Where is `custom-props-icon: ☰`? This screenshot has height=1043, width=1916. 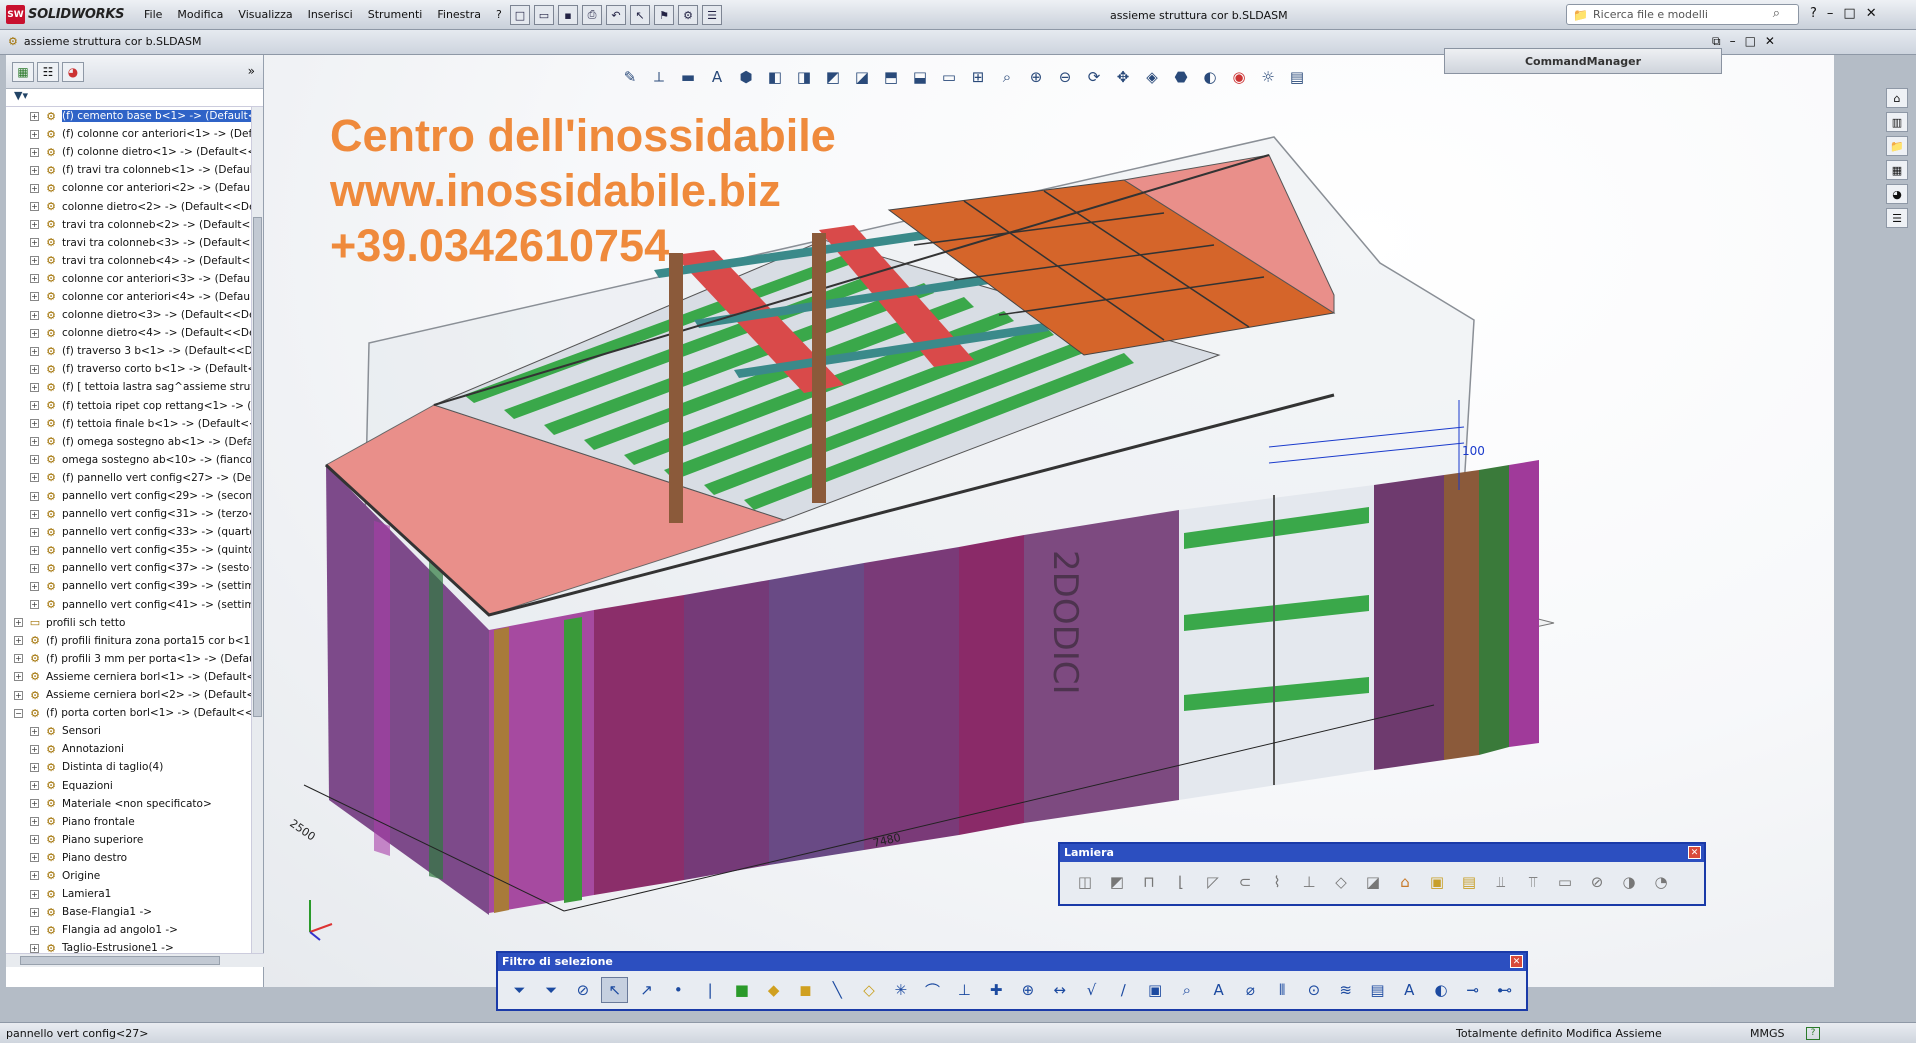
custom-props-icon: ☰ is located at coordinates (1897, 218).